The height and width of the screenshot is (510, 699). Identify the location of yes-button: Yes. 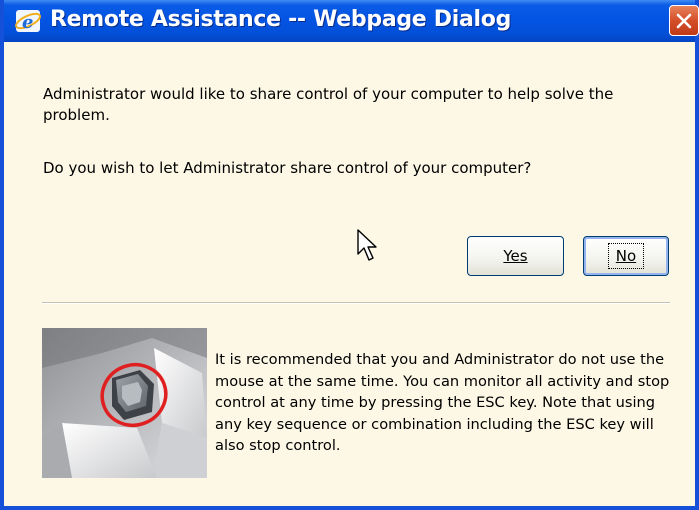
(515, 256).